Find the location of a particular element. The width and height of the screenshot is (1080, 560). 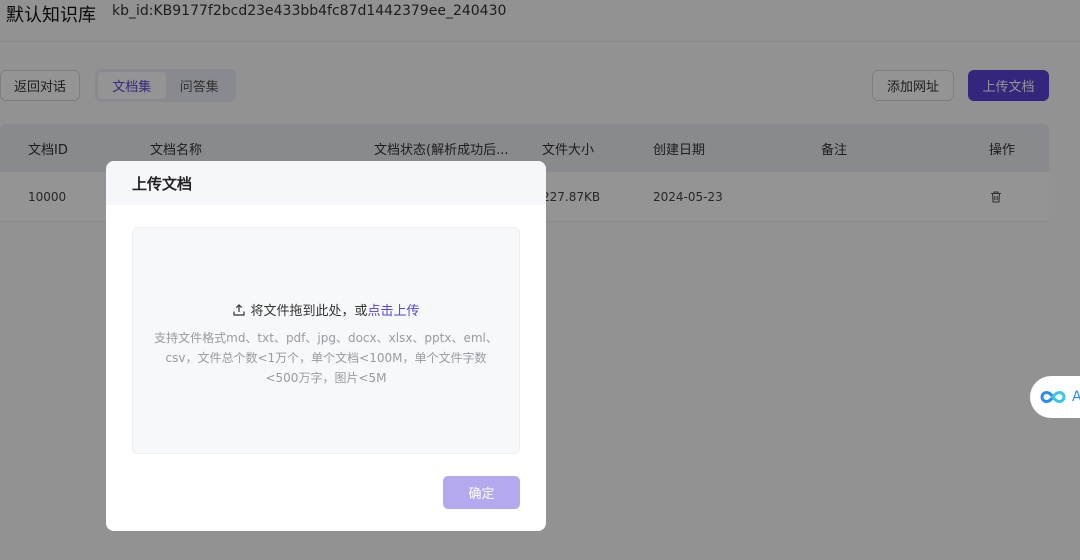

click-upload-link: 点击上传 is located at coordinates (394, 309).